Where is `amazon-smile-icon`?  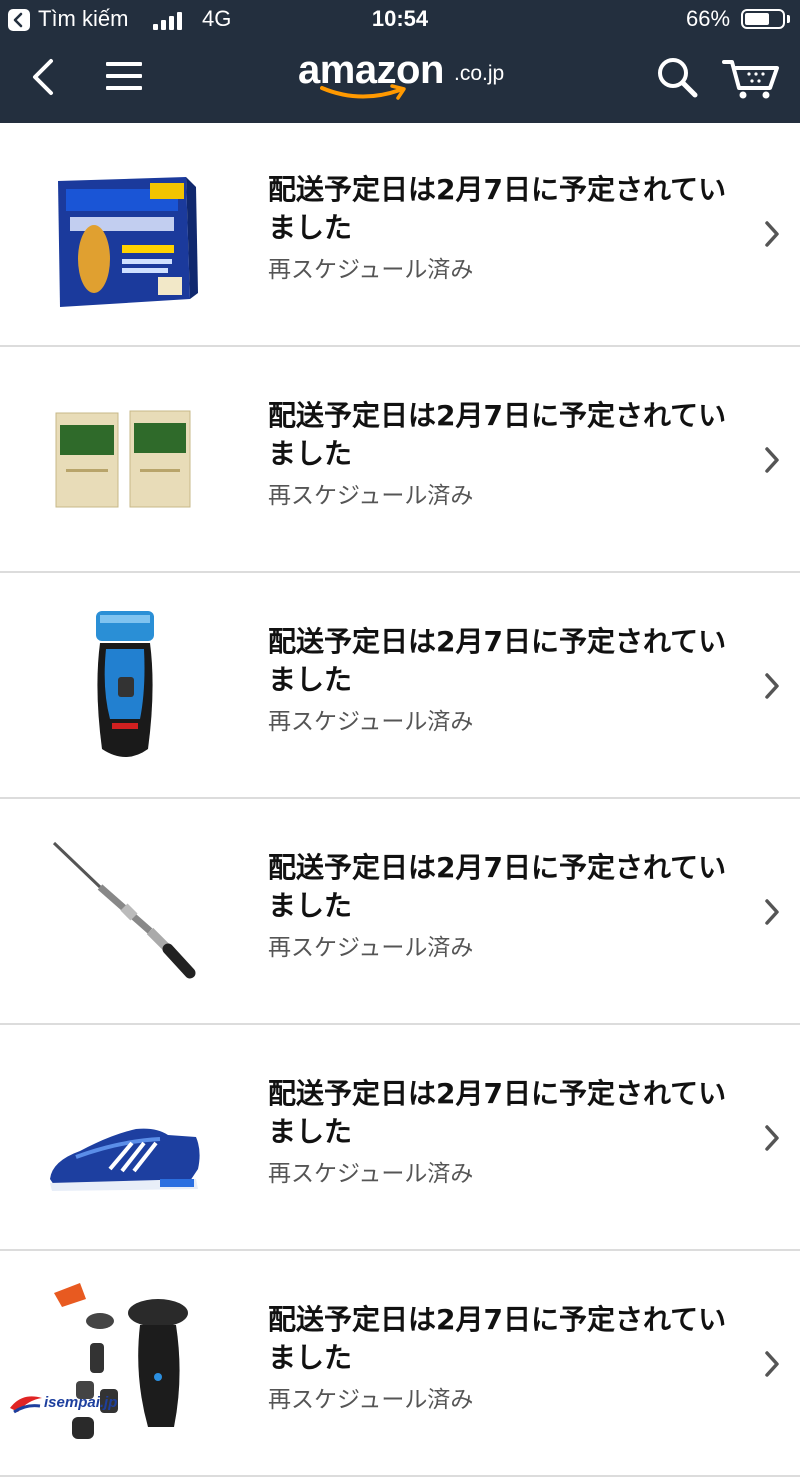
amazon-smile-icon is located at coordinates (363, 92).